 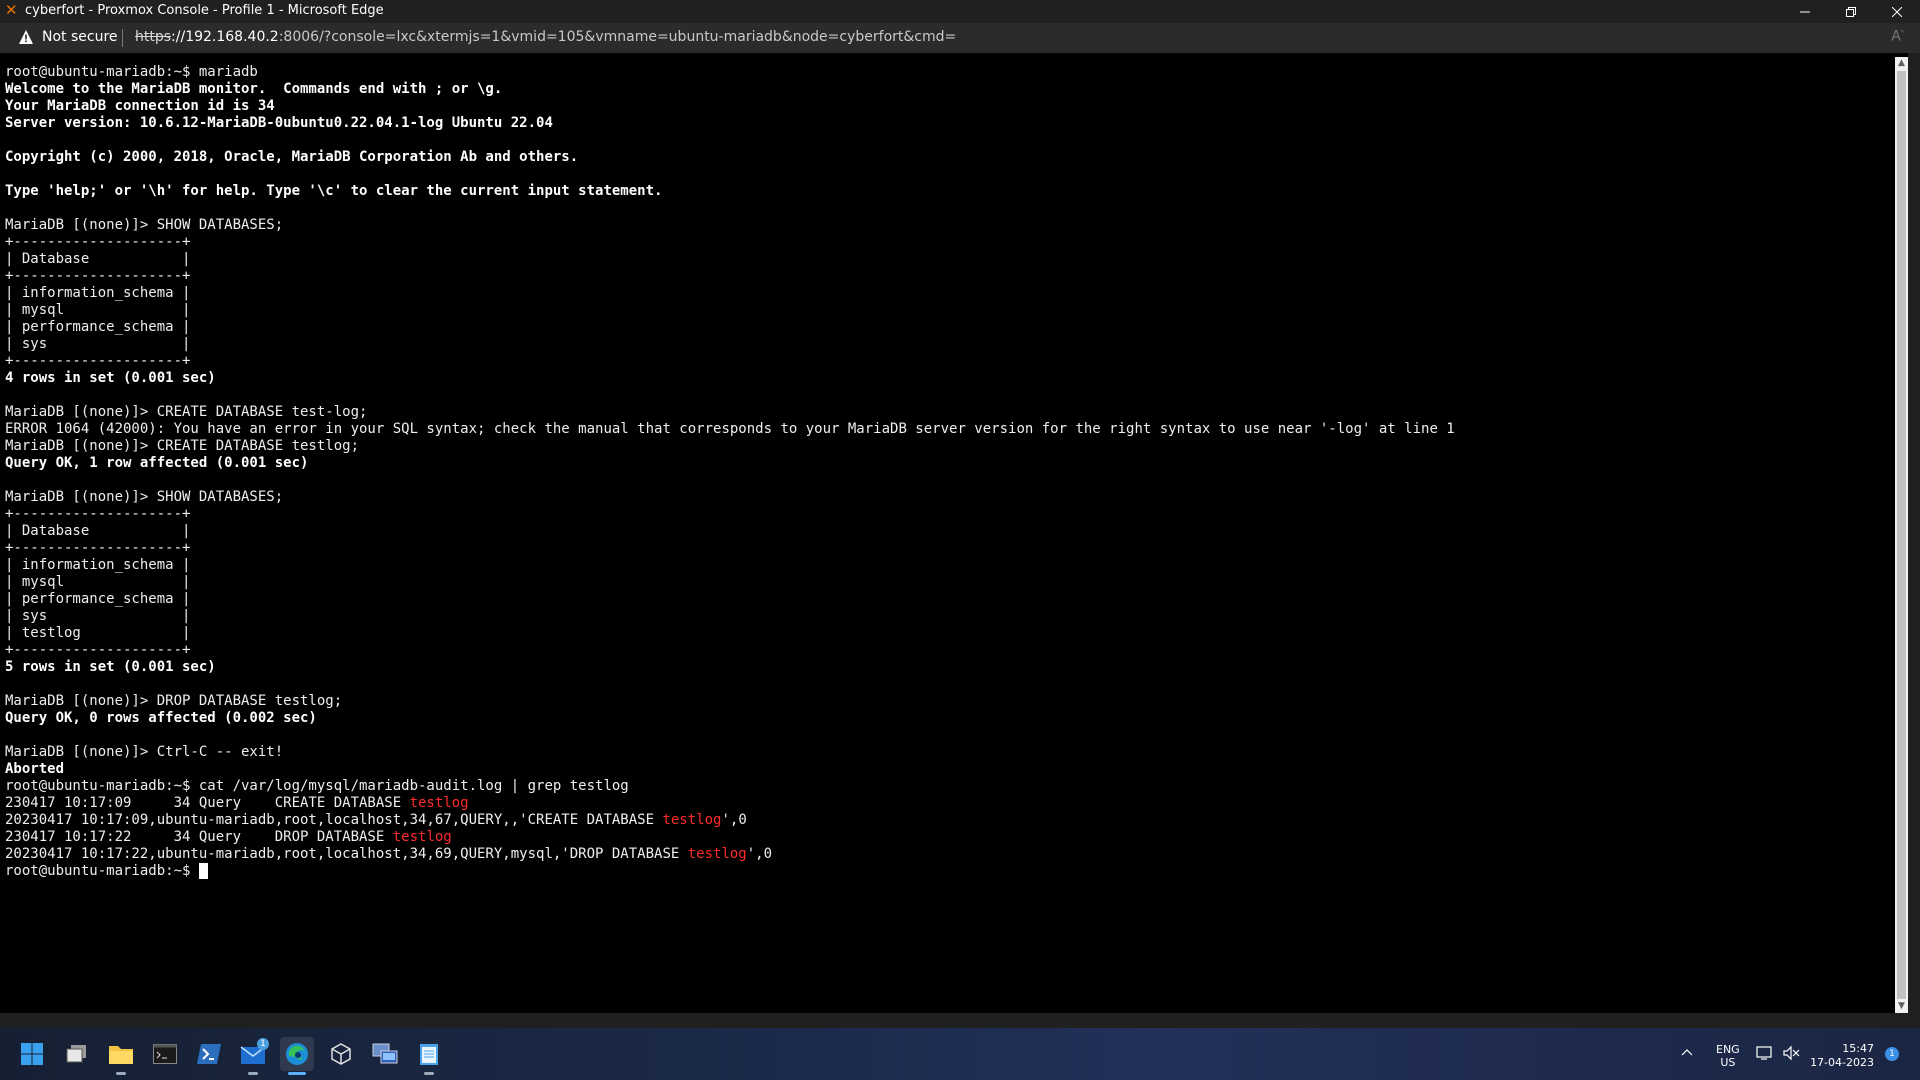 What do you see at coordinates (949, 871) in the screenshot?
I see `terminal-line: root@ubuntu-mariadb:~$` at bounding box center [949, 871].